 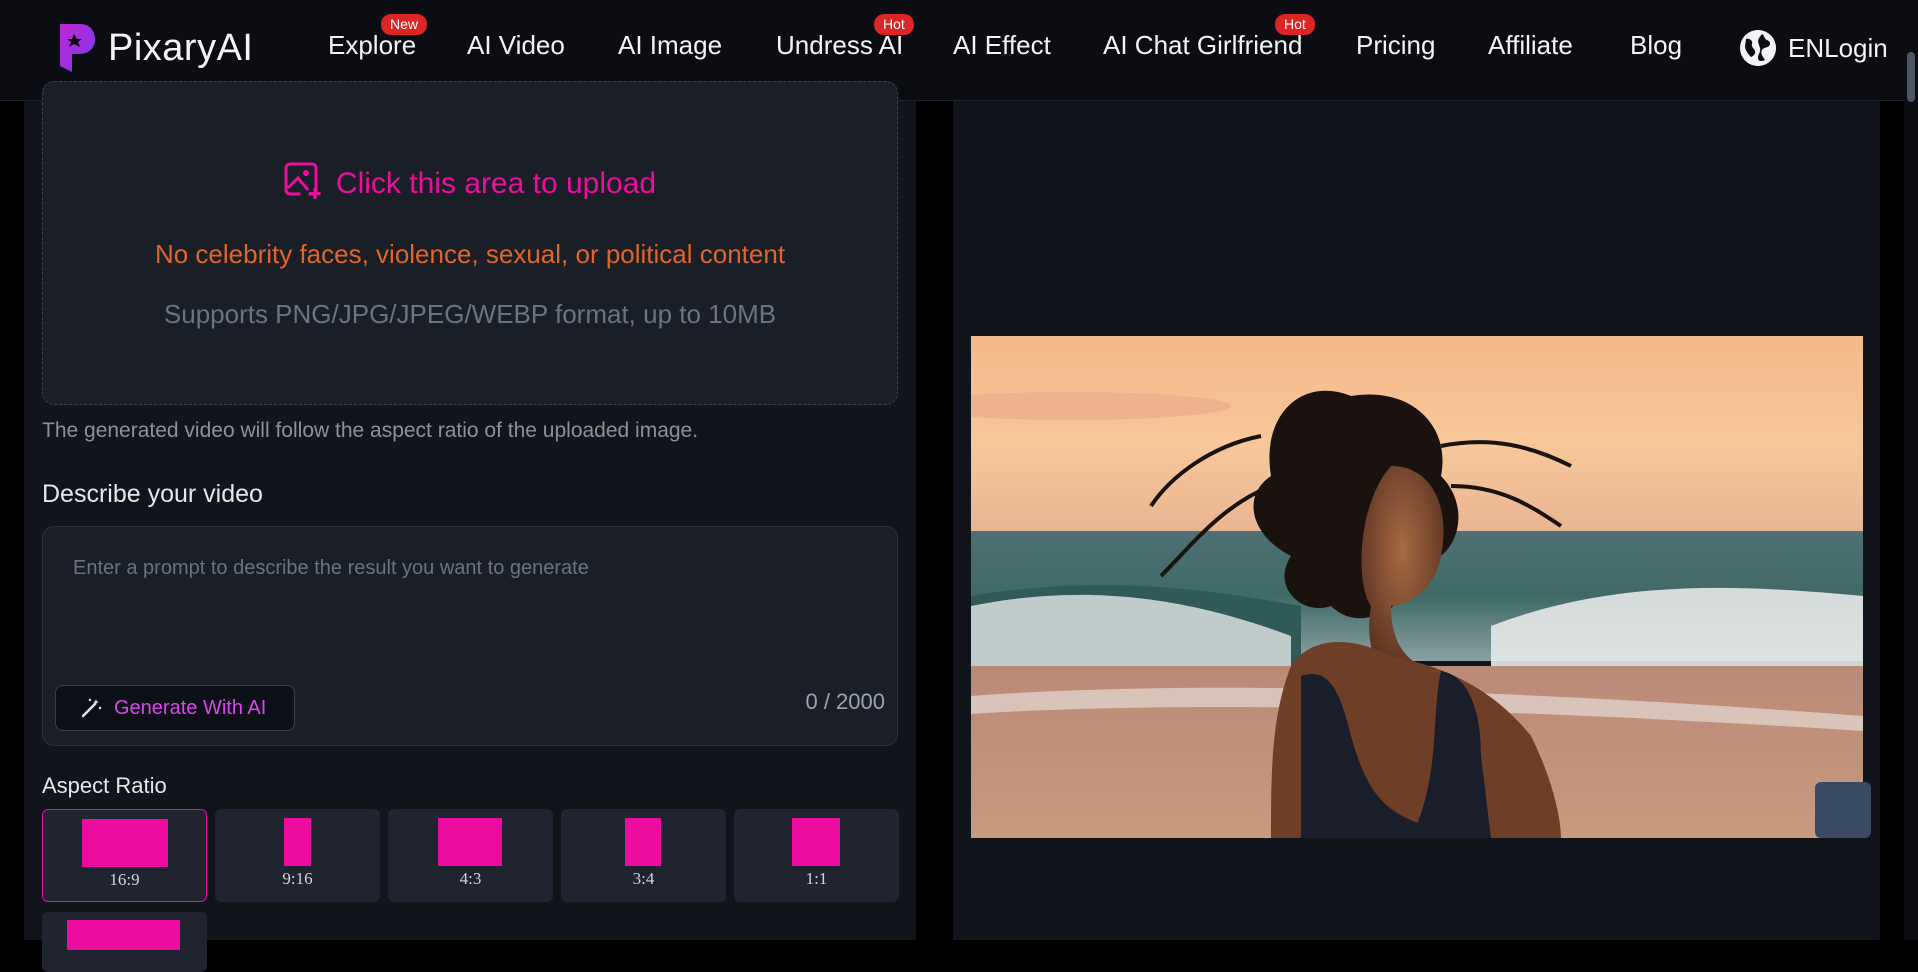 I want to click on upload-title-text: Click this area to upload, so click(x=496, y=183).